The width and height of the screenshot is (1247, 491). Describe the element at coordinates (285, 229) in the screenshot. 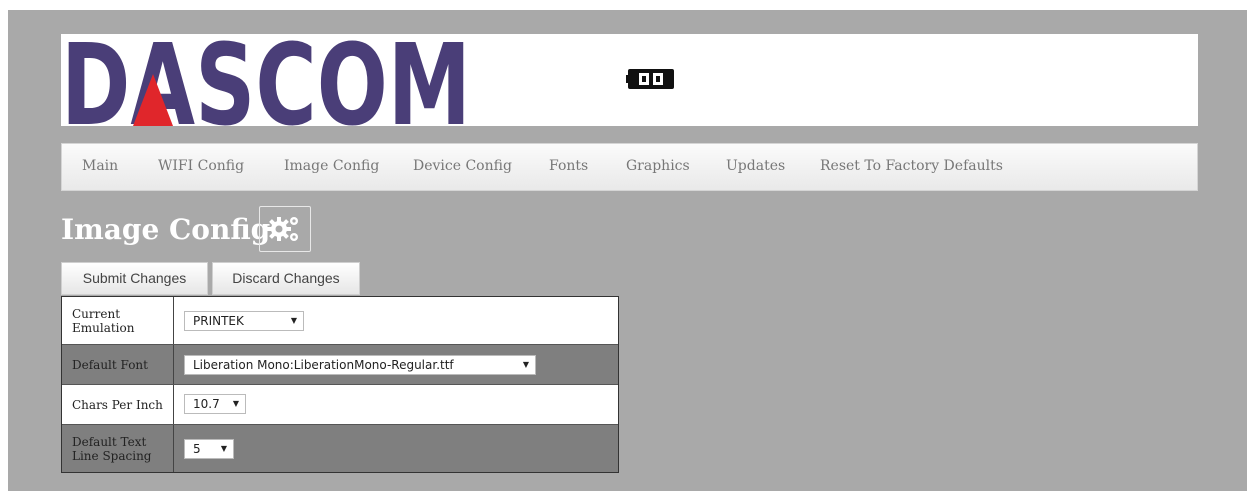

I see `gears-icon` at that location.